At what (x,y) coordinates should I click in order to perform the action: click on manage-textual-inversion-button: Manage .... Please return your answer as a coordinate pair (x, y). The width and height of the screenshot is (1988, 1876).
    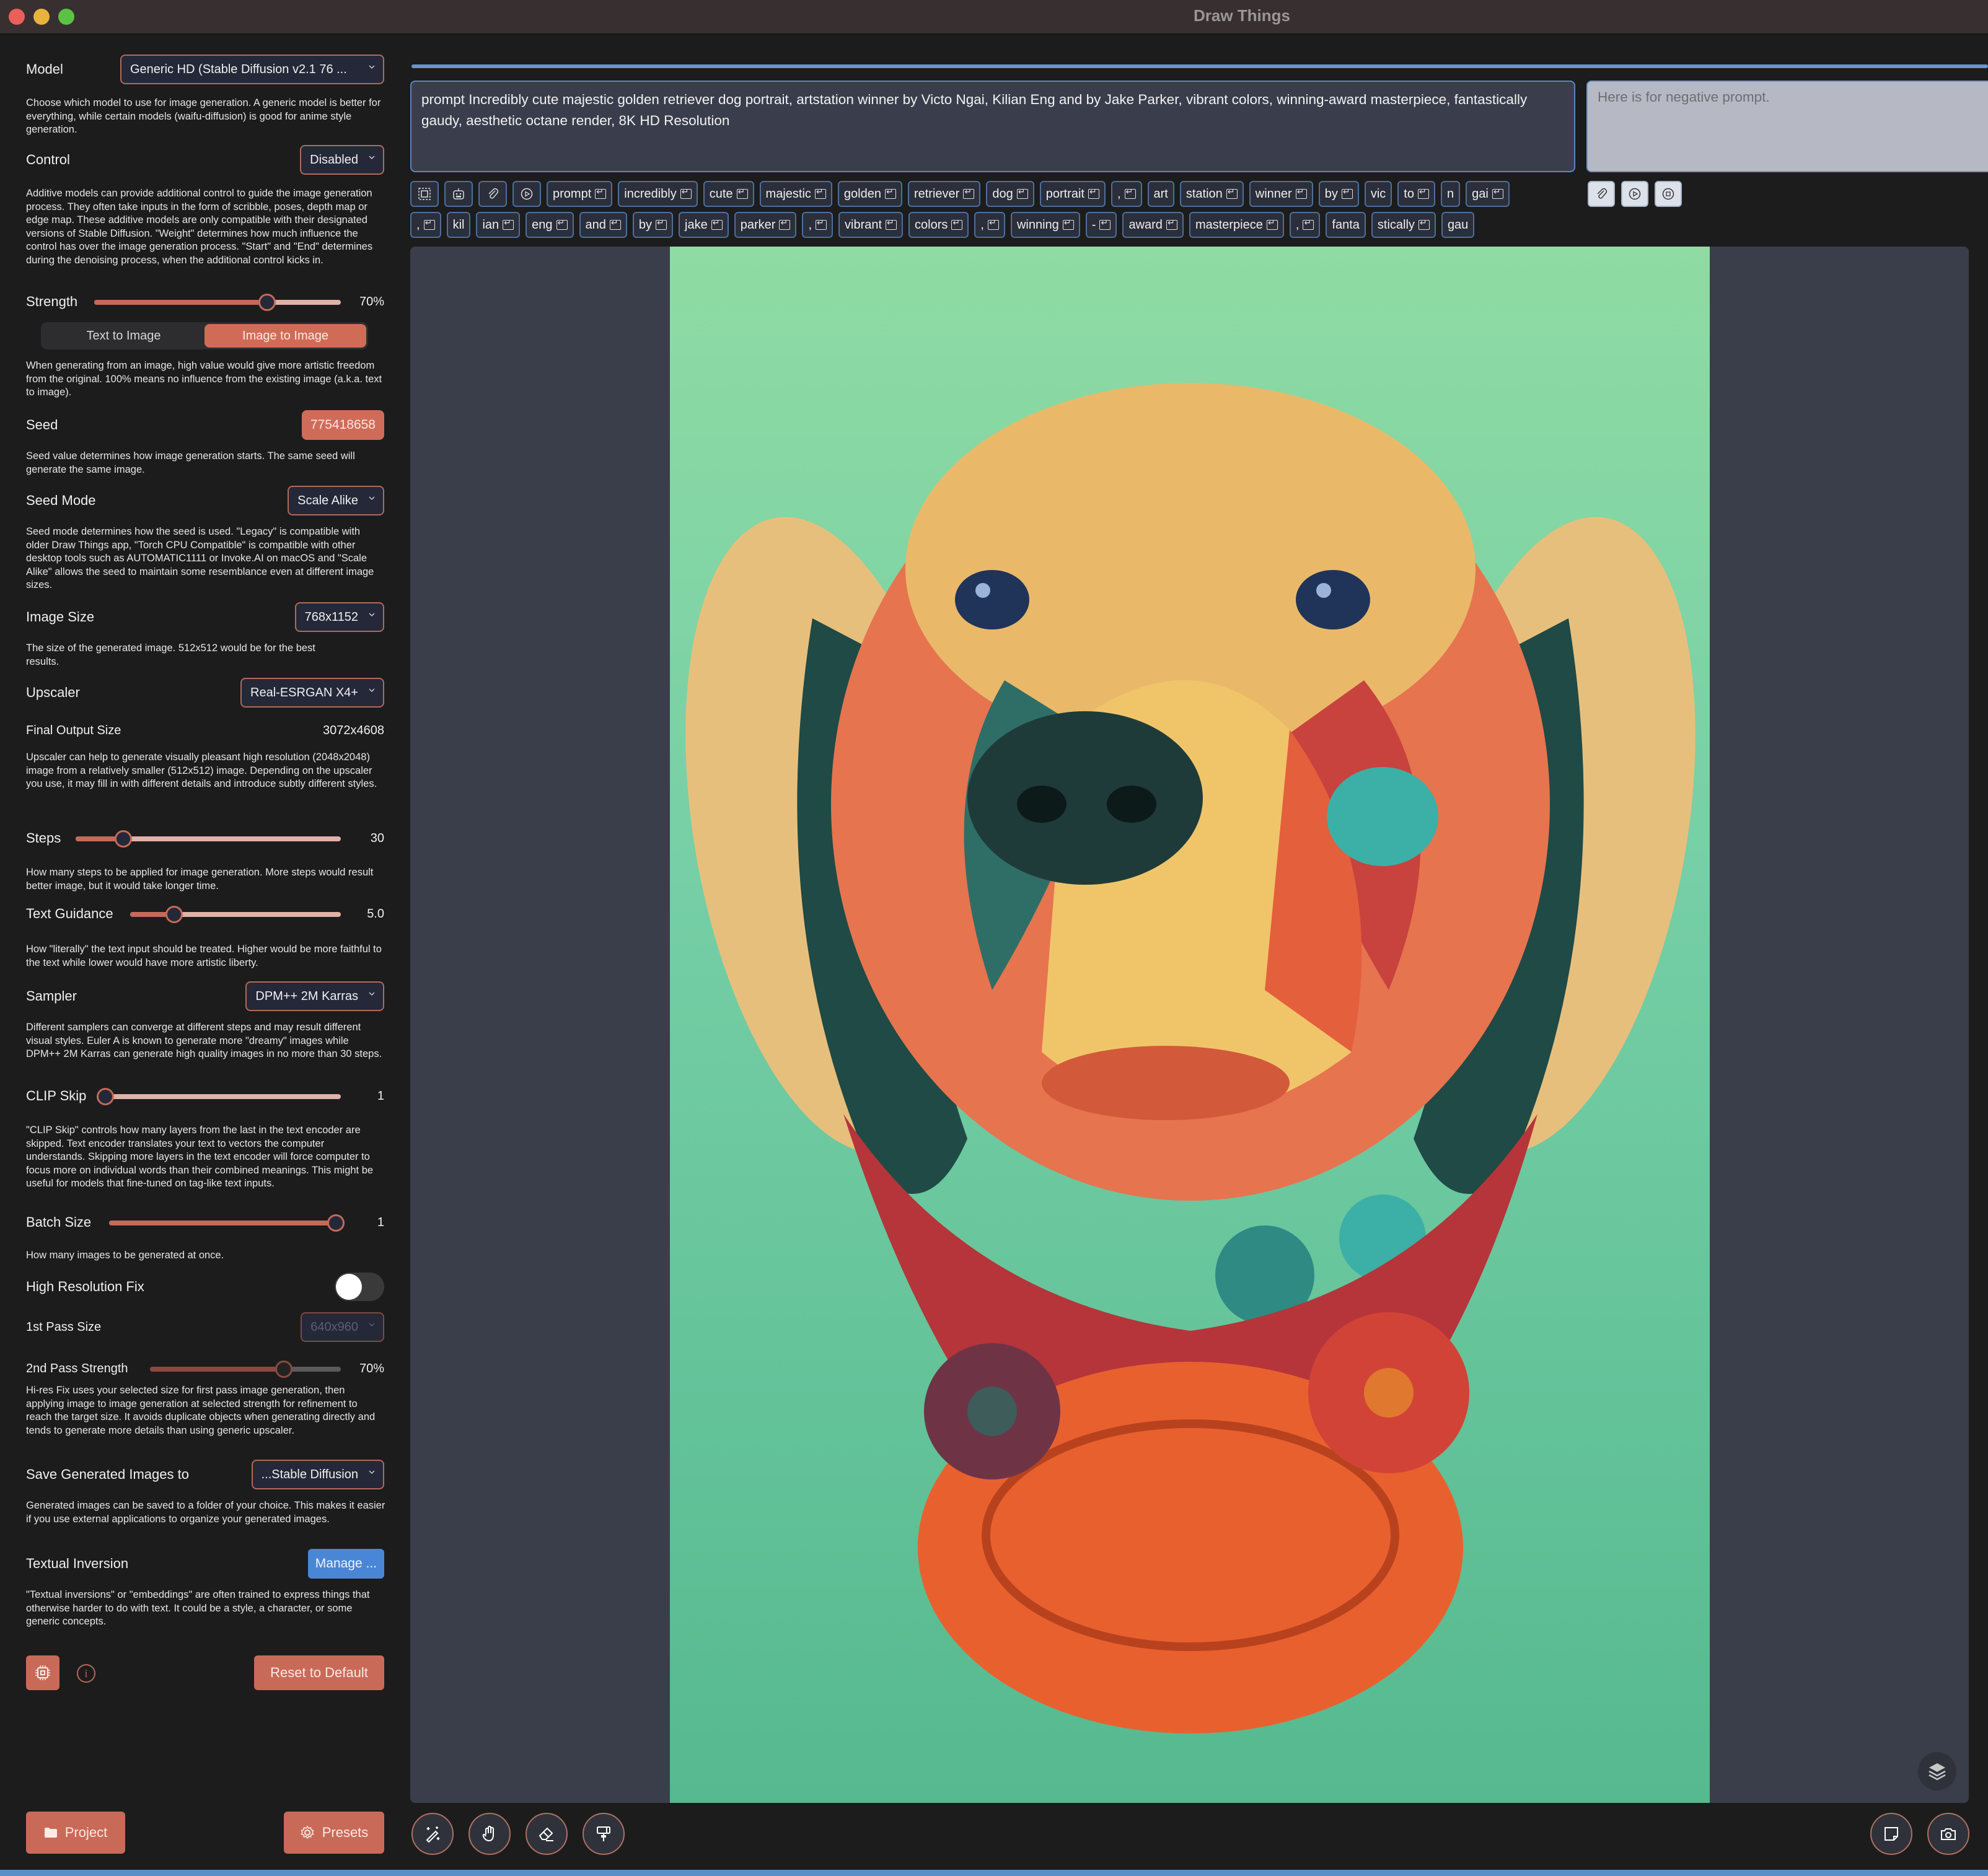
    Looking at the image, I should click on (345, 1564).